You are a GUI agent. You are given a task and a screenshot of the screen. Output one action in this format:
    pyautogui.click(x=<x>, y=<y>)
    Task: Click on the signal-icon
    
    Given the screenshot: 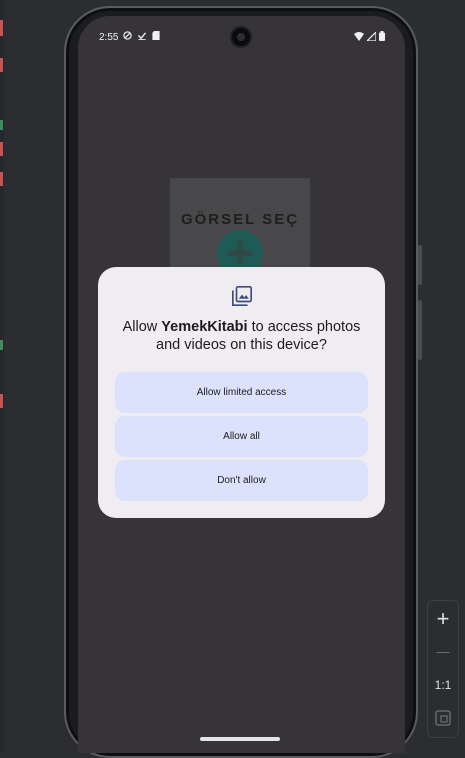 What is the action you would take?
    pyautogui.click(x=371, y=36)
    